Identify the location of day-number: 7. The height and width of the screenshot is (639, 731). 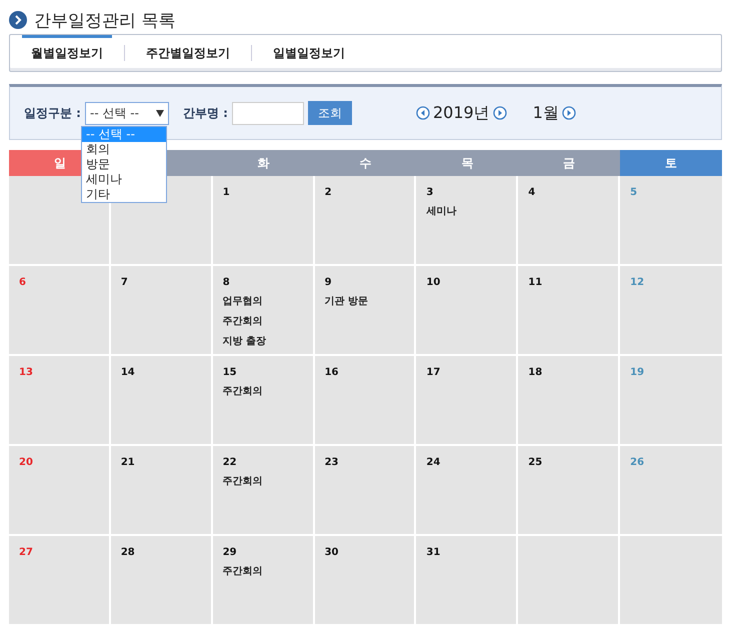
(124, 282).